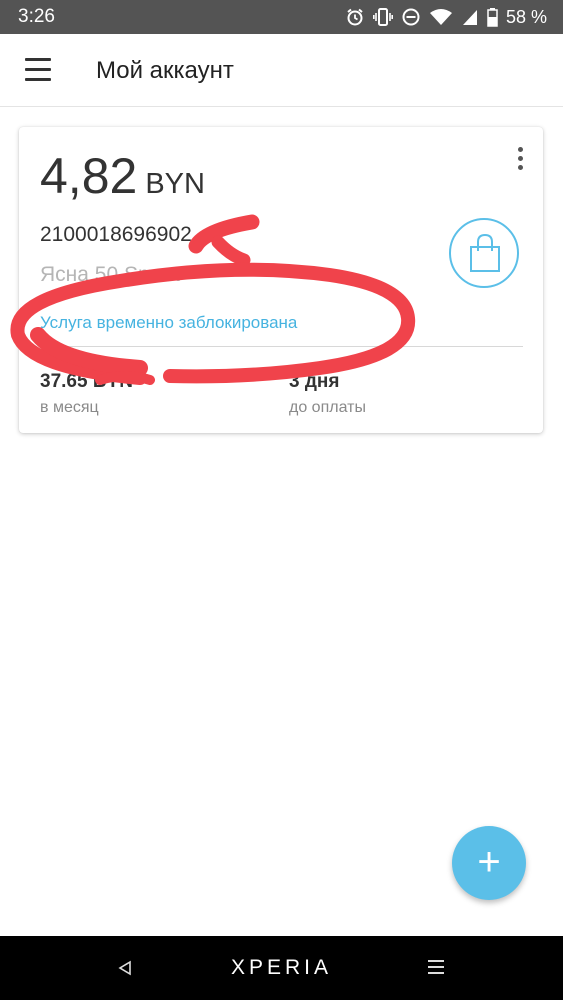 The image size is (563, 1000). Describe the element at coordinates (281, 346) in the screenshot. I see `divider` at that location.